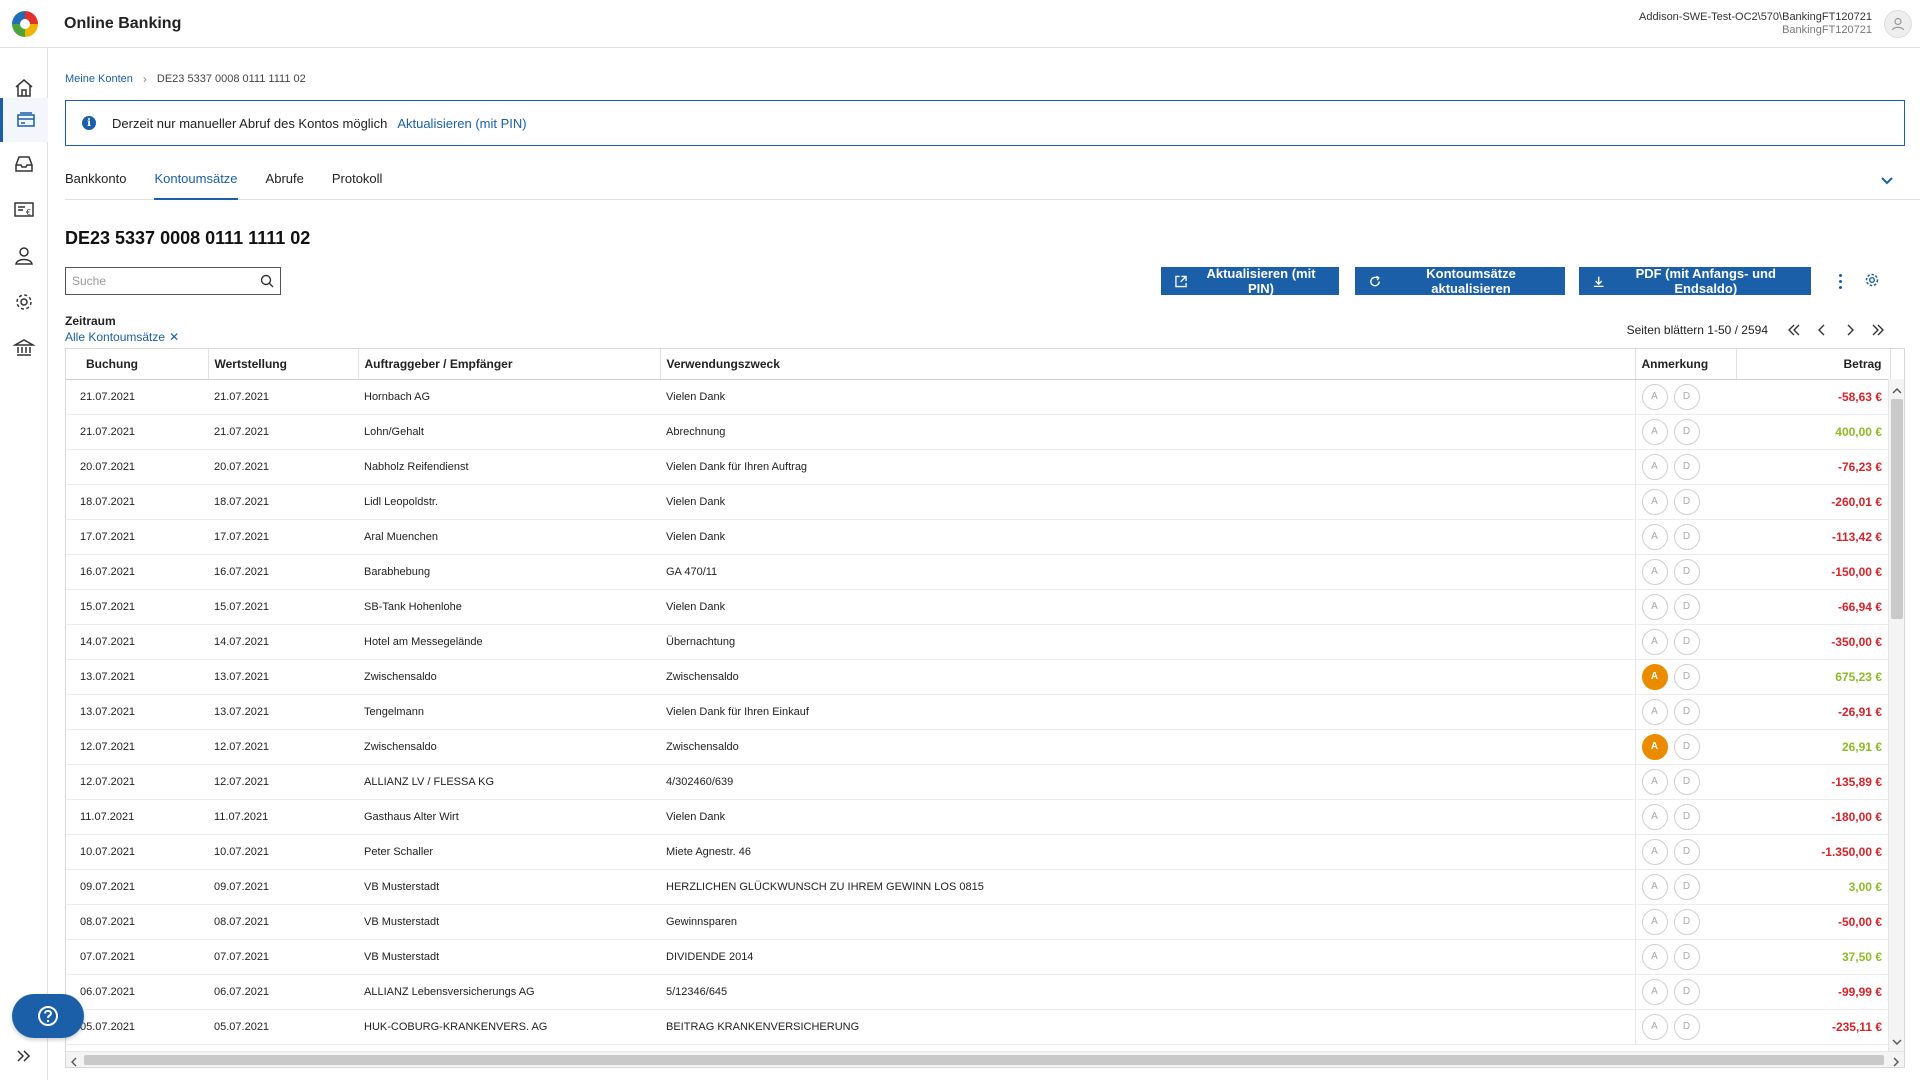 The height and width of the screenshot is (1080, 1920). What do you see at coordinates (1686, 364) in the screenshot?
I see `column-header-anmerkung: Anmerkung` at bounding box center [1686, 364].